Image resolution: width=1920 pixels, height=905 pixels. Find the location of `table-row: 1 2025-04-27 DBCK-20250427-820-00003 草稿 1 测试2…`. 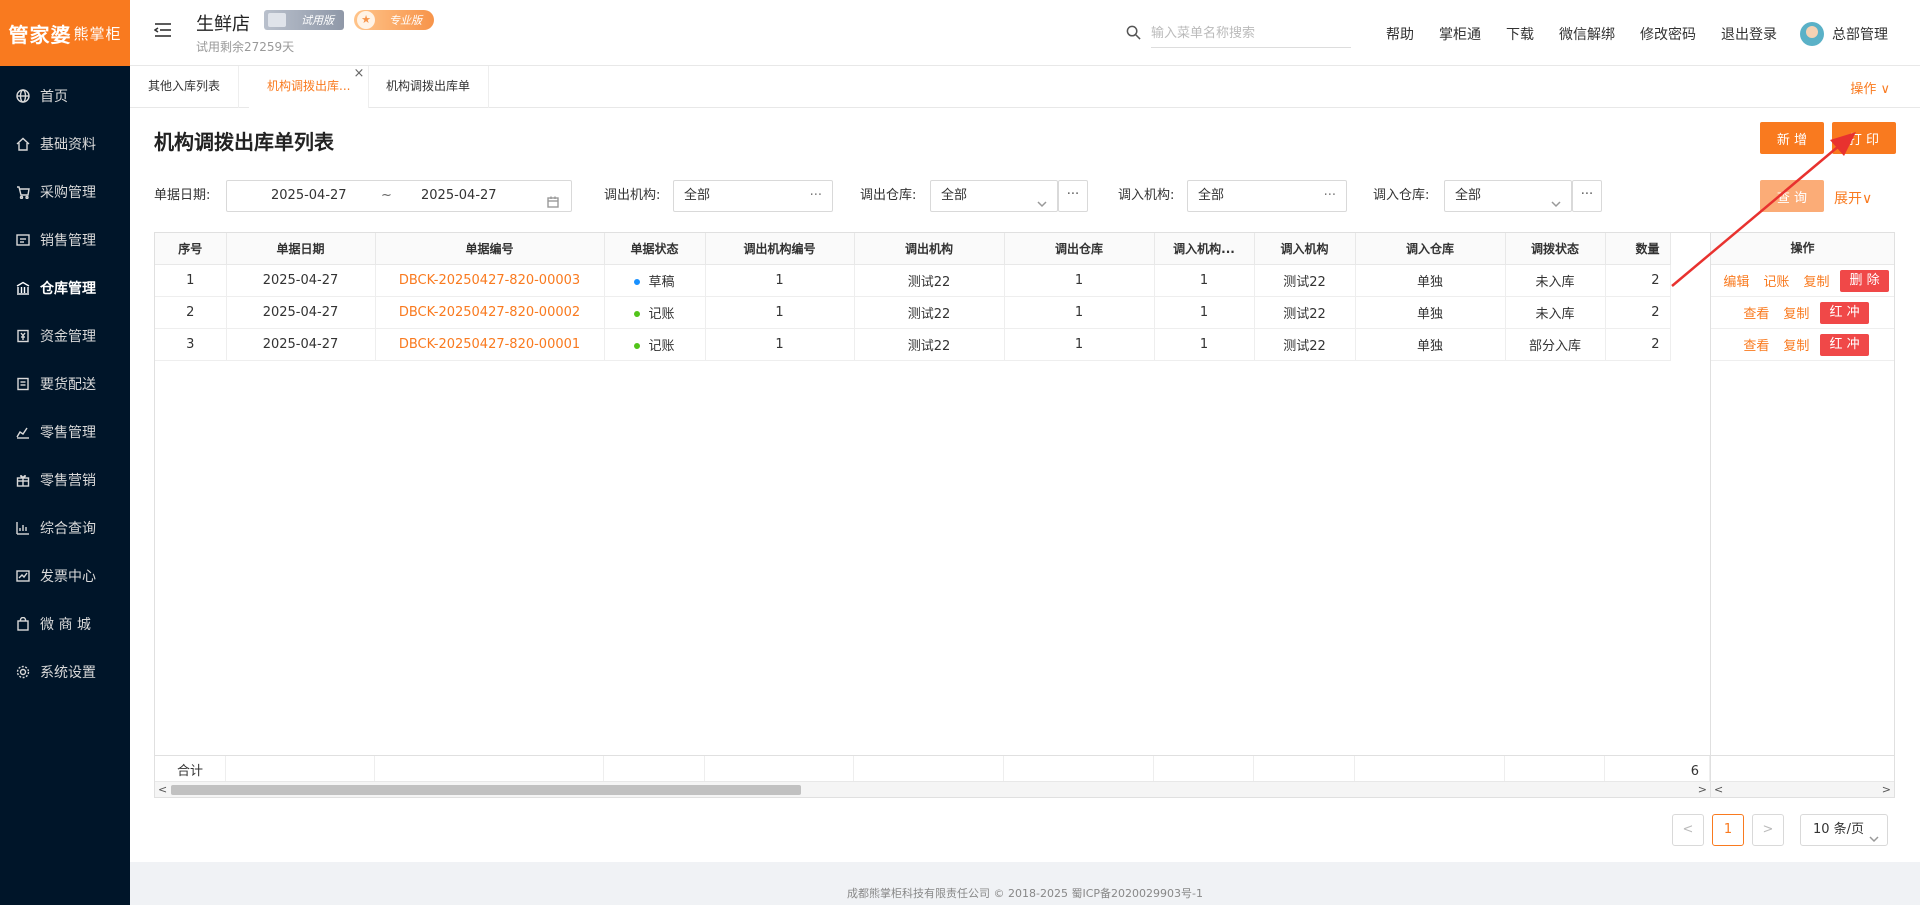

table-row: 1 2025-04-27 DBCK-20250427-820-00003 草稿 1 测试2… is located at coordinates (913, 280).